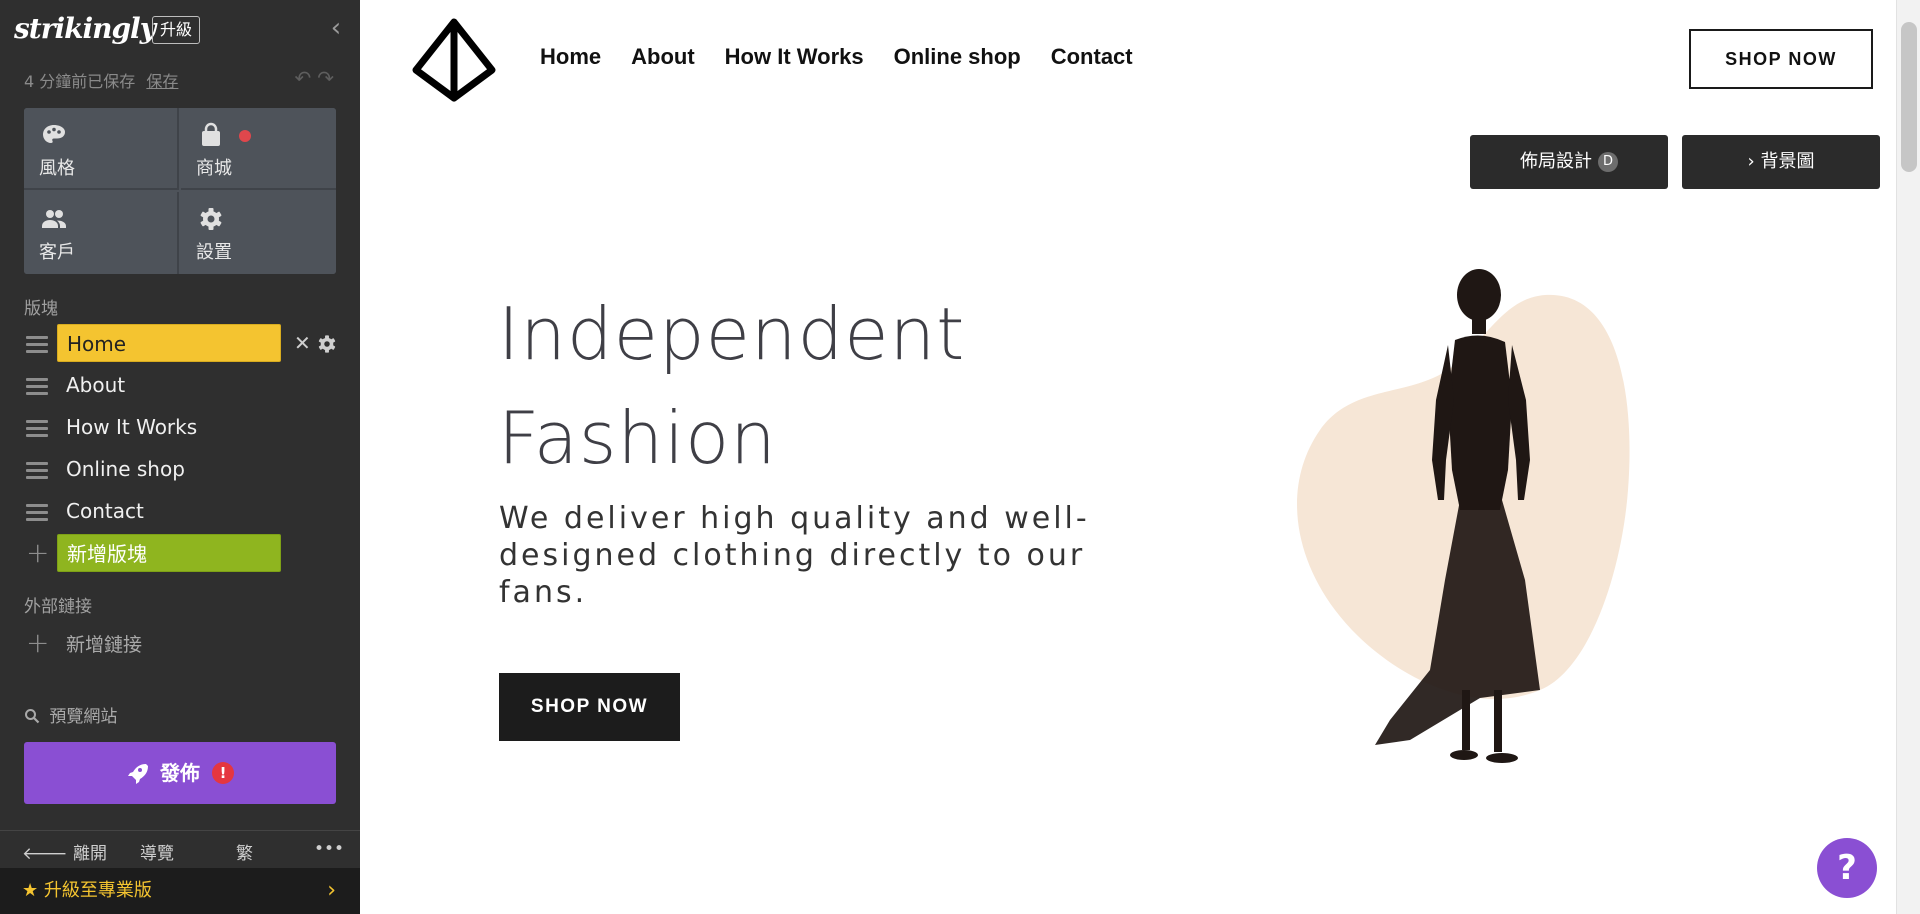 The height and width of the screenshot is (914, 1920). What do you see at coordinates (1450, 520) in the screenshot?
I see `hero-image` at bounding box center [1450, 520].